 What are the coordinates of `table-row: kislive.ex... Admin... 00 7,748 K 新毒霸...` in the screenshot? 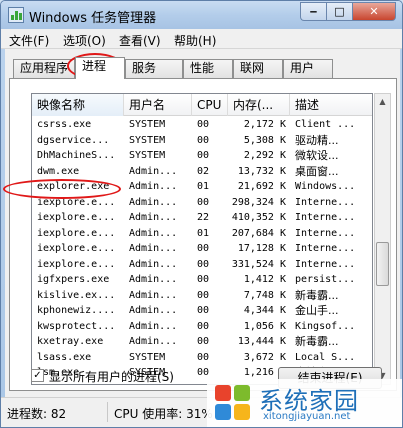 It's located at (202, 296).